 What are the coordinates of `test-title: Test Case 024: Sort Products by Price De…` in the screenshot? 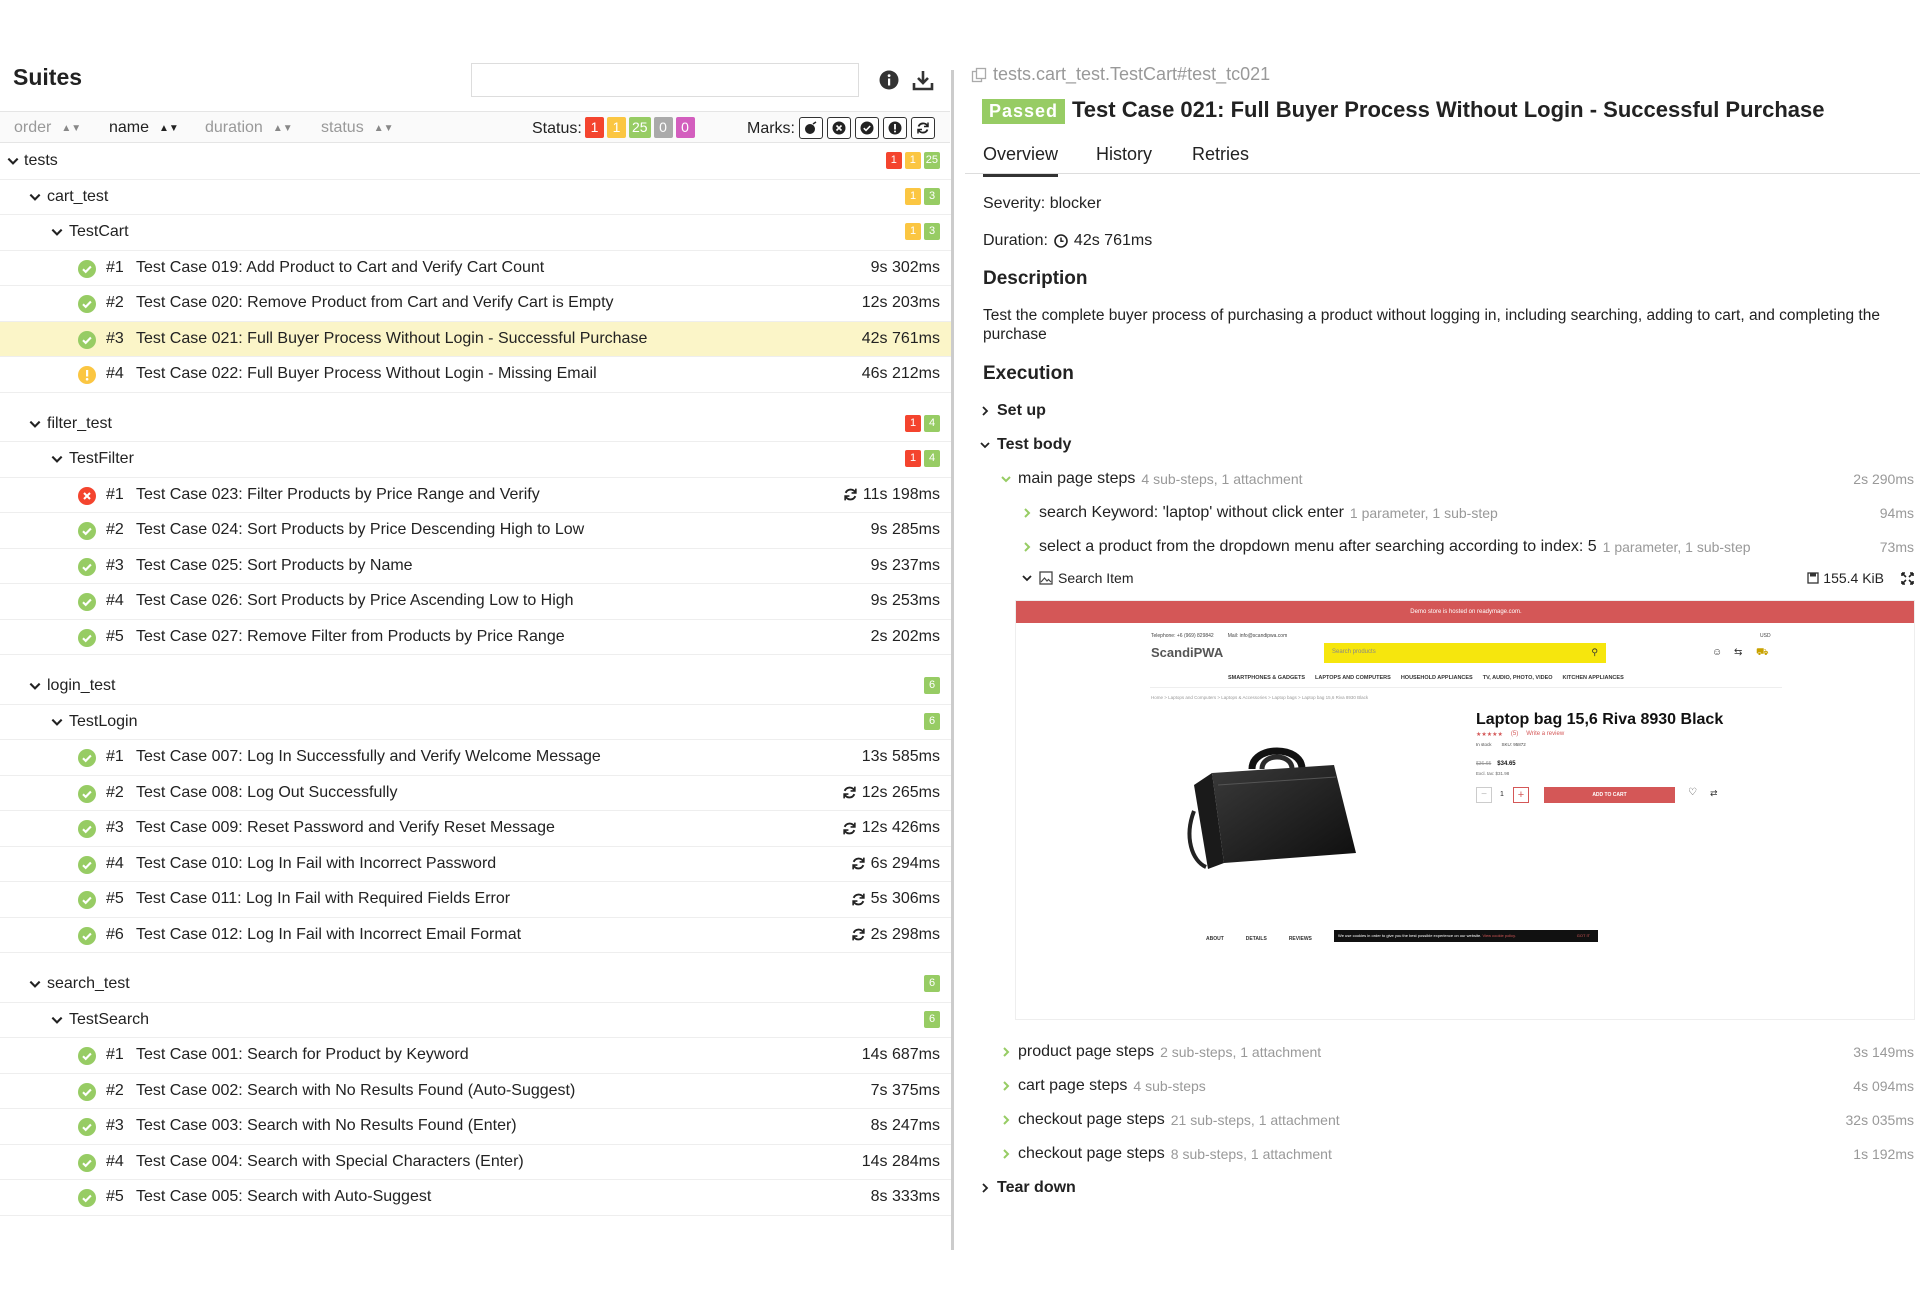 It's located at (360, 529).